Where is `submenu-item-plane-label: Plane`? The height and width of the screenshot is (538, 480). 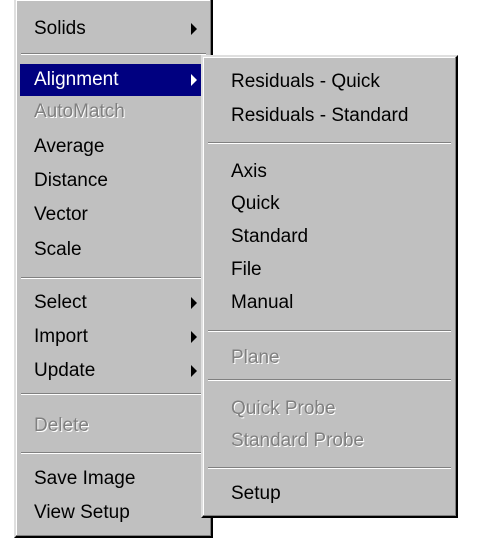 submenu-item-plane-label: Plane is located at coordinates (255, 357).